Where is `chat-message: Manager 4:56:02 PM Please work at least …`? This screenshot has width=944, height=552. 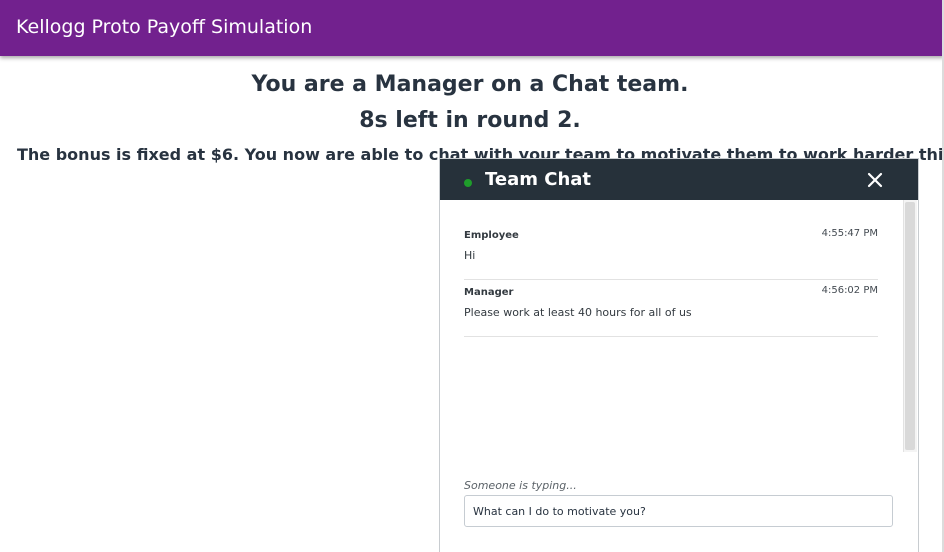 chat-message: Manager 4:56:02 PM Please work at least … is located at coordinates (671, 311).